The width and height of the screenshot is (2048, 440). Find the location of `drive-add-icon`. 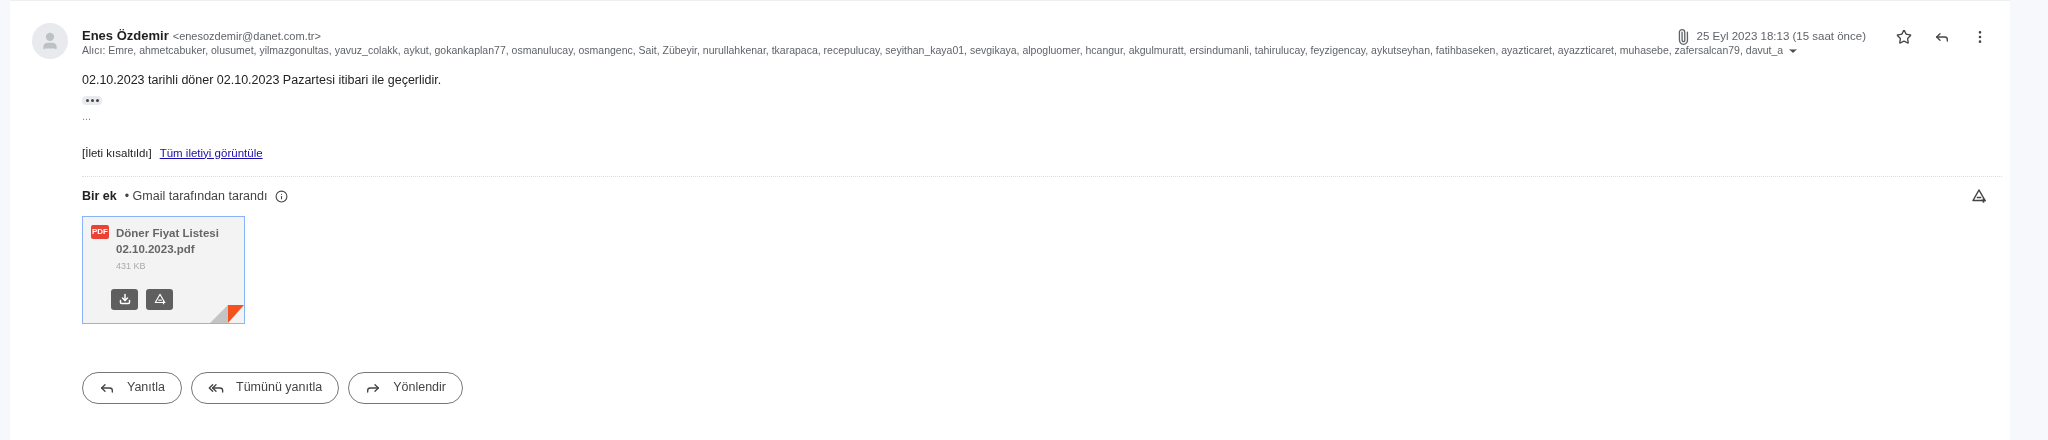

drive-add-icon is located at coordinates (159, 299).